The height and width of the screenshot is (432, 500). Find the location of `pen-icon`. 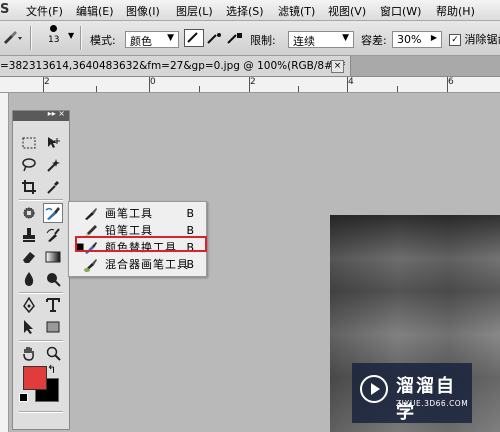

pen-icon is located at coordinates (29, 305).